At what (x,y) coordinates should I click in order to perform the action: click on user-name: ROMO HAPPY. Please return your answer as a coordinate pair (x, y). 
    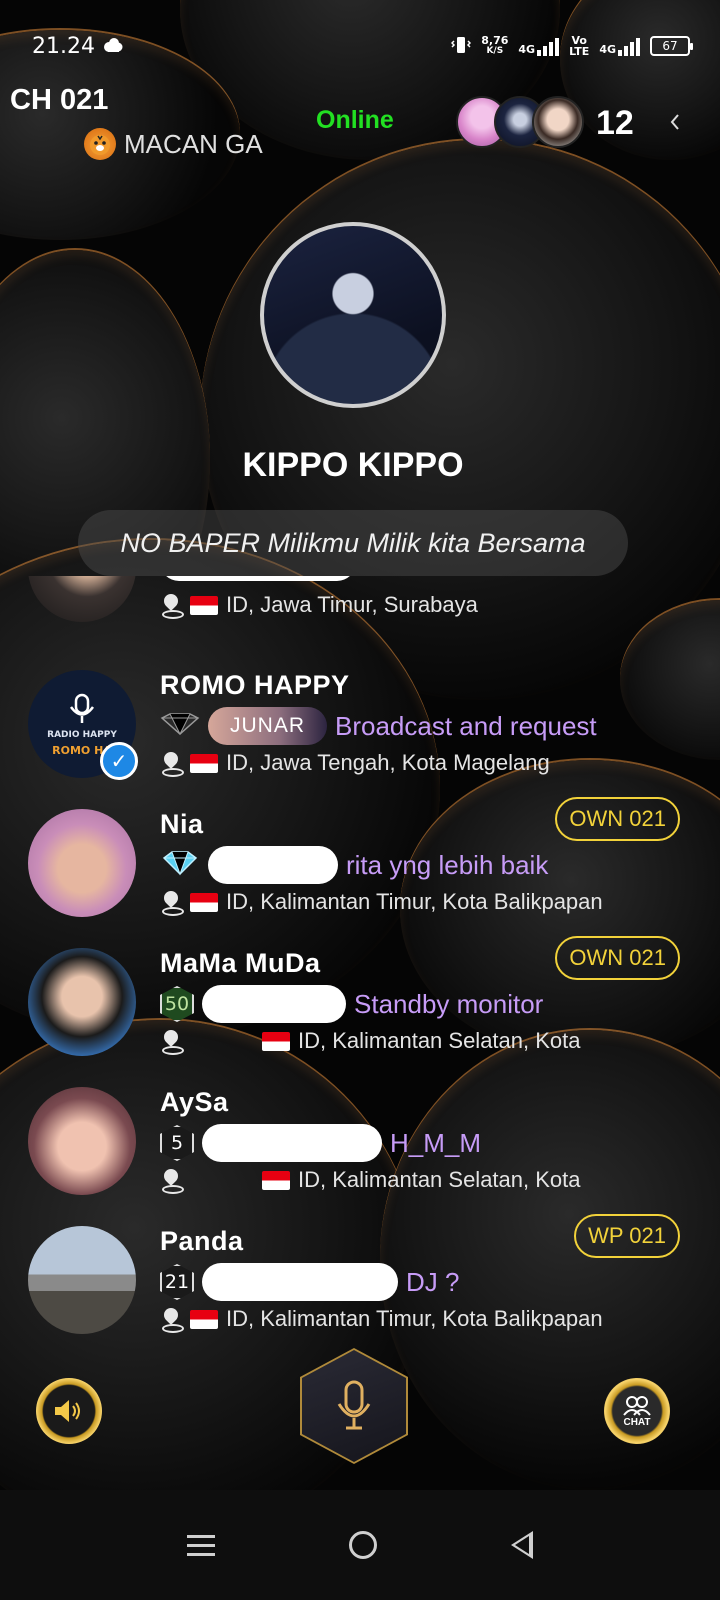
    Looking at the image, I should click on (255, 685).